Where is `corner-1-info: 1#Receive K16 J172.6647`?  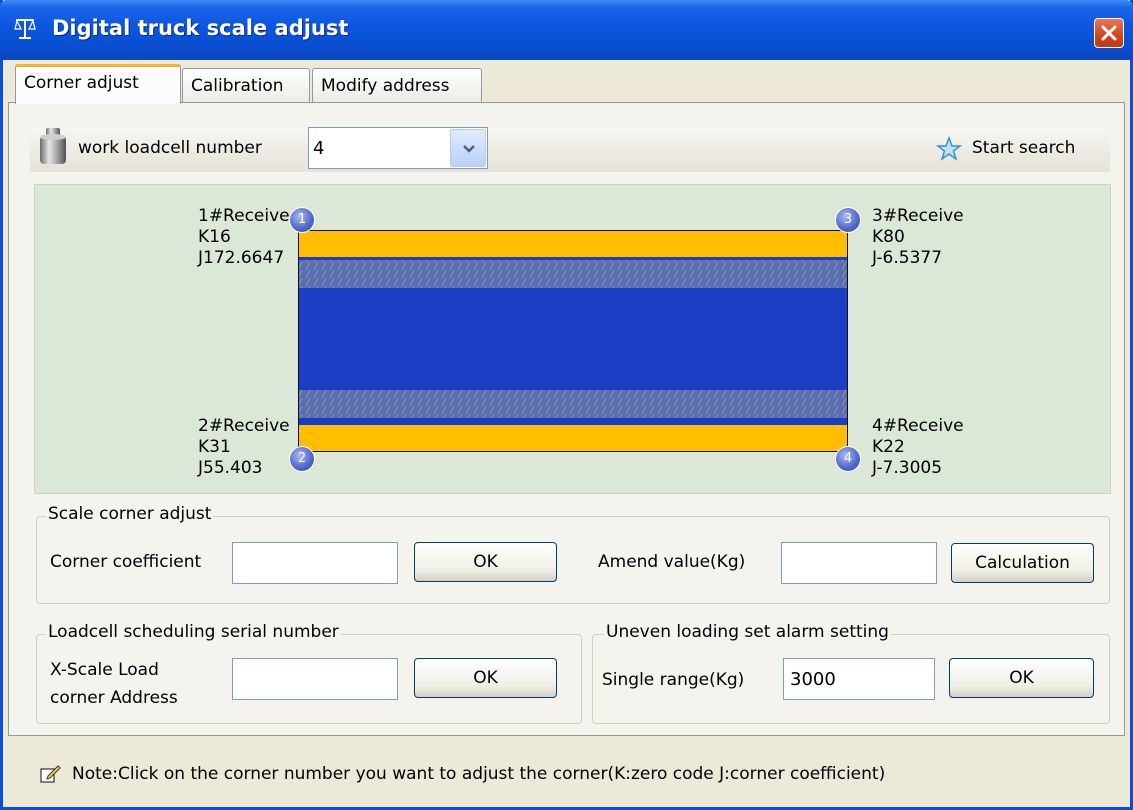 corner-1-info: 1#Receive K16 J172.6647 is located at coordinates (244, 237).